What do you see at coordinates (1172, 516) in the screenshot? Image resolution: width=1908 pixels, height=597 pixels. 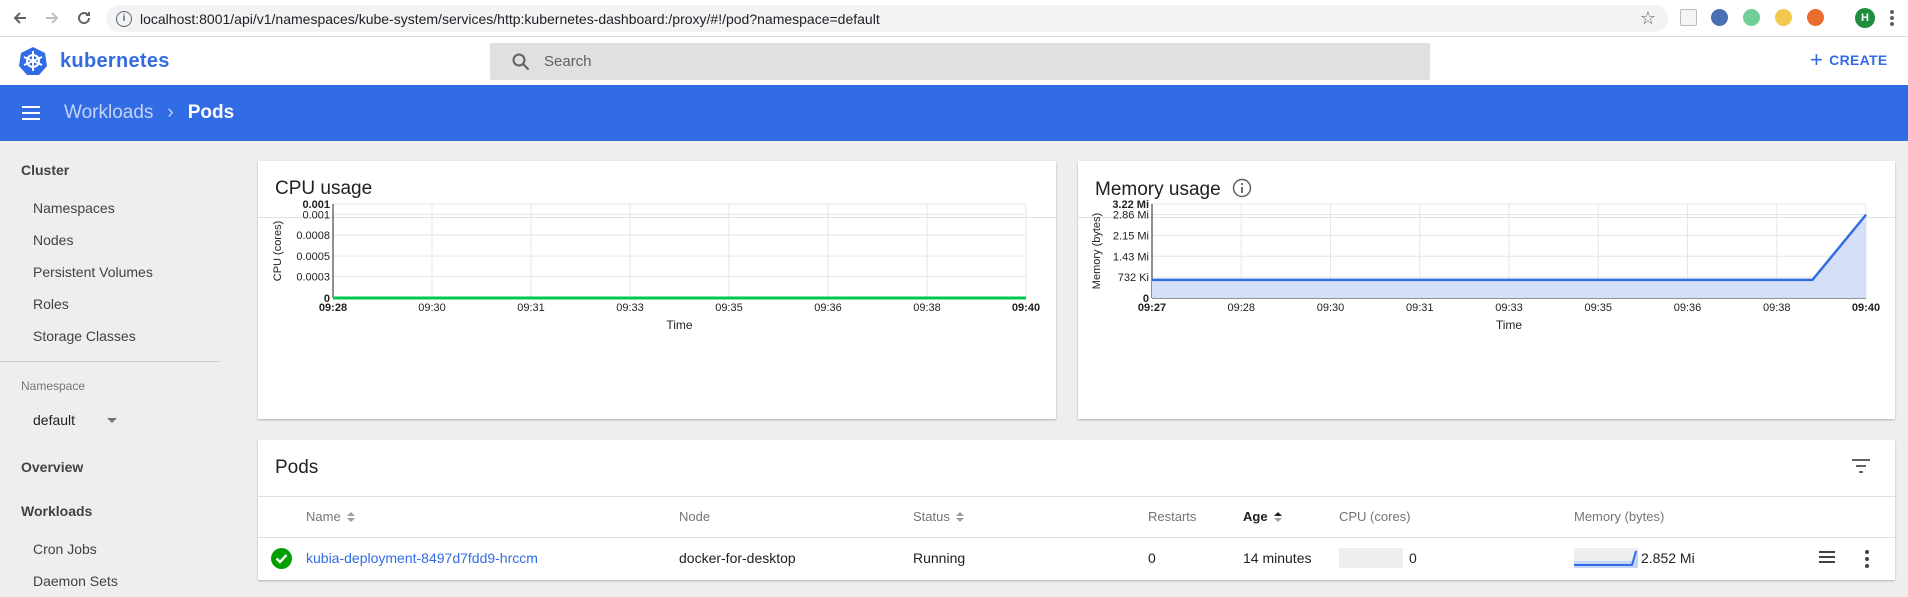 I see `column-label: Restarts` at bounding box center [1172, 516].